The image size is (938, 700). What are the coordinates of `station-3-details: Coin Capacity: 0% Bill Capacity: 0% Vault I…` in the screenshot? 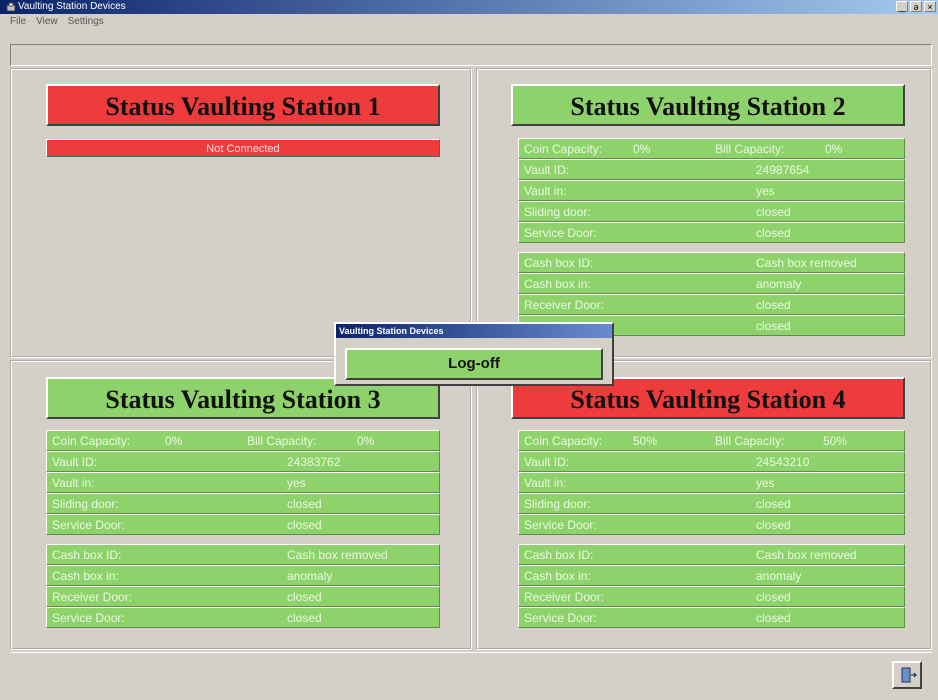 It's located at (243, 529).